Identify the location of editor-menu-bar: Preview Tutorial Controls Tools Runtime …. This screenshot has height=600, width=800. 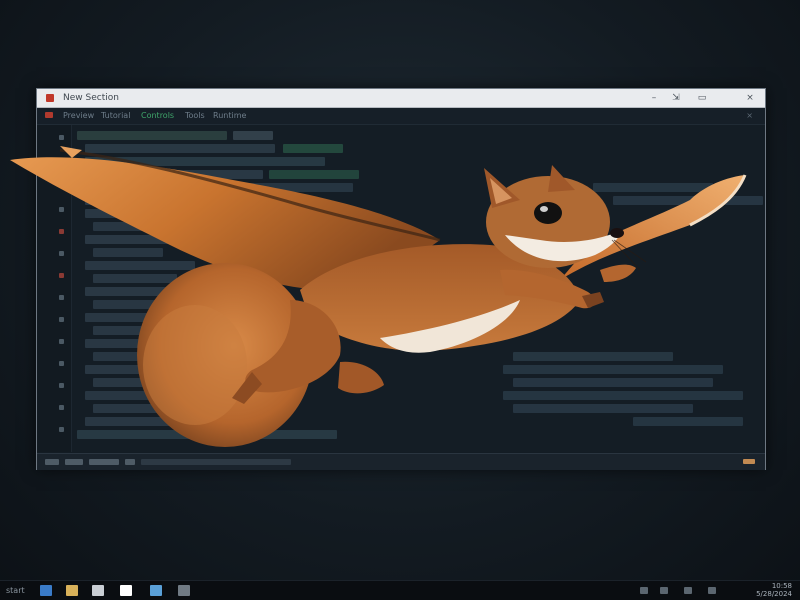
(401, 116).